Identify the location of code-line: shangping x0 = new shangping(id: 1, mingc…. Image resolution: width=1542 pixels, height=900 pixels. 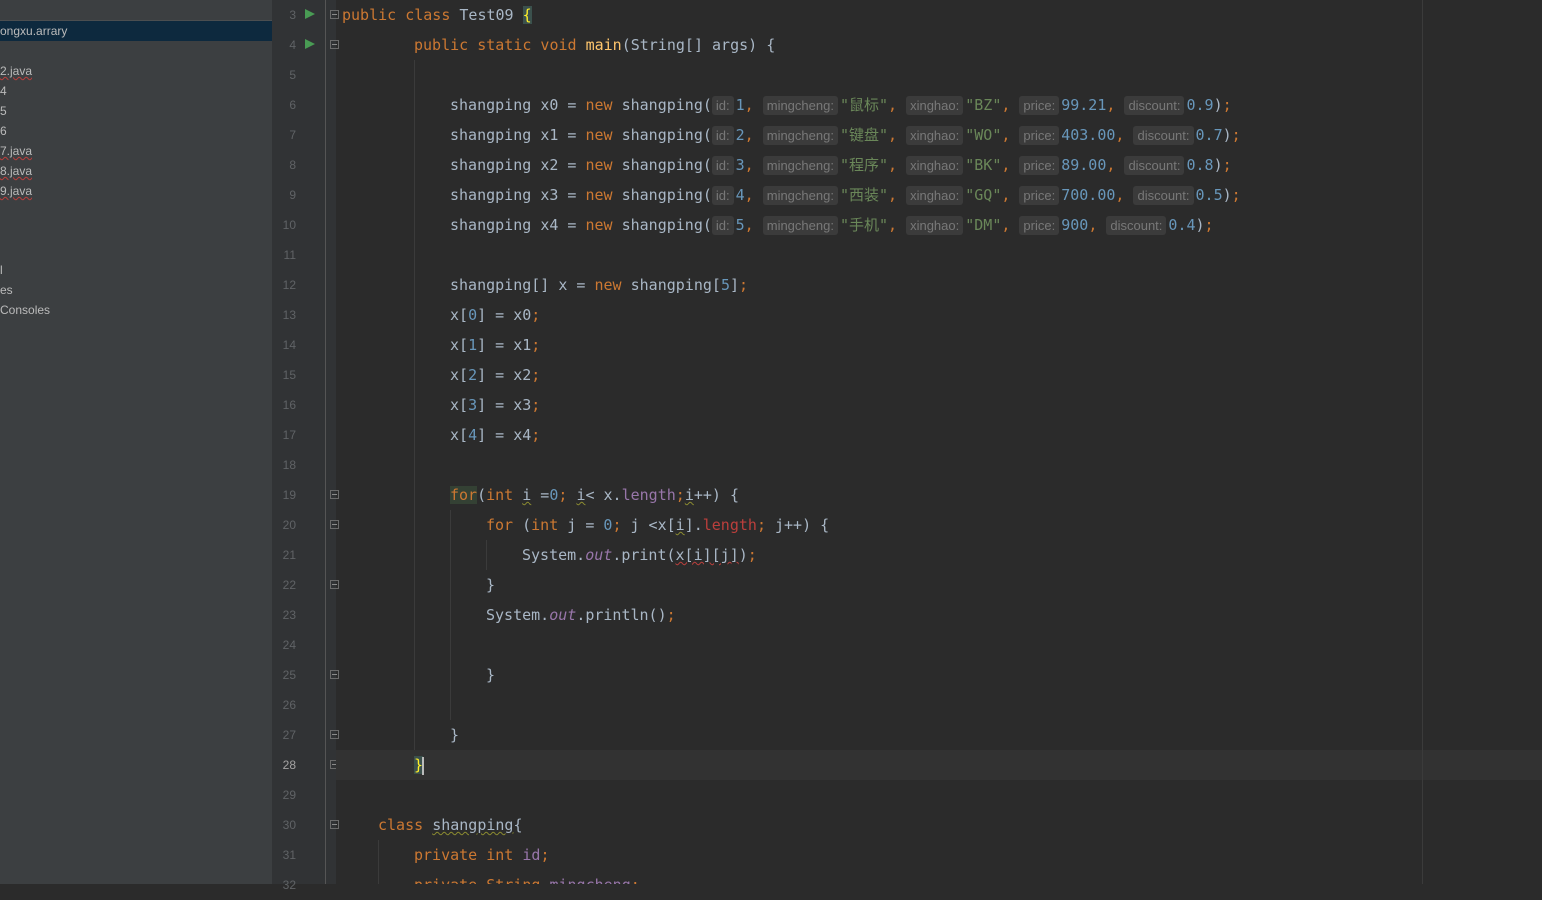
(841, 105).